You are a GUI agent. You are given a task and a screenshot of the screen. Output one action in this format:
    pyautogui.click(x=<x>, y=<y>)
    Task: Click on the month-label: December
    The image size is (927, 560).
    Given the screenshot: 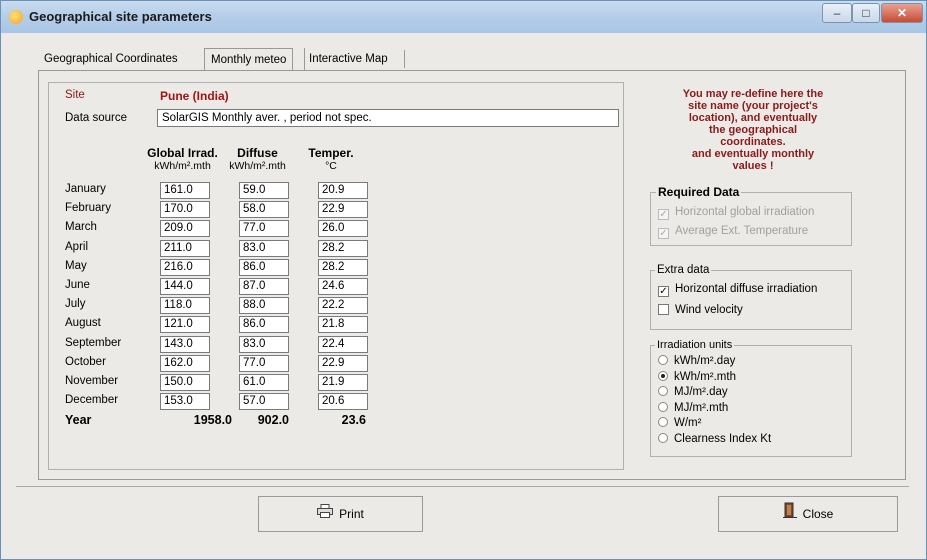 What is the action you would take?
    pyautogui.click(x=92, y=400)
    